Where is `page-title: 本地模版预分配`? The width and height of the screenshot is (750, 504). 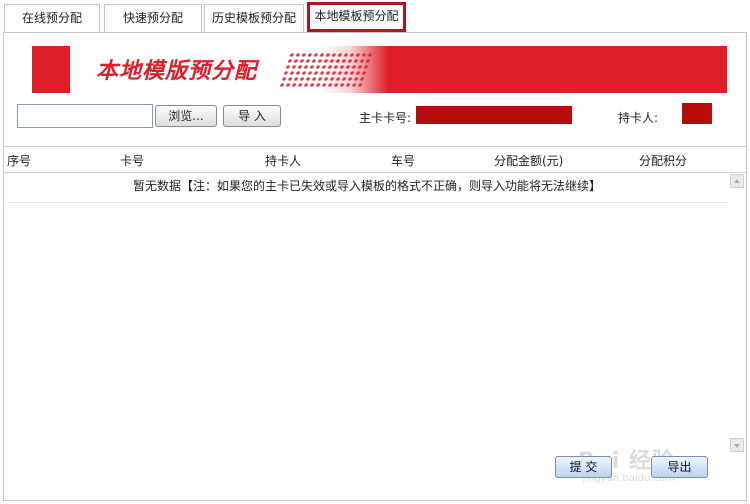
page-title: 本地模版预分配 is located at coordinates (177, 71).